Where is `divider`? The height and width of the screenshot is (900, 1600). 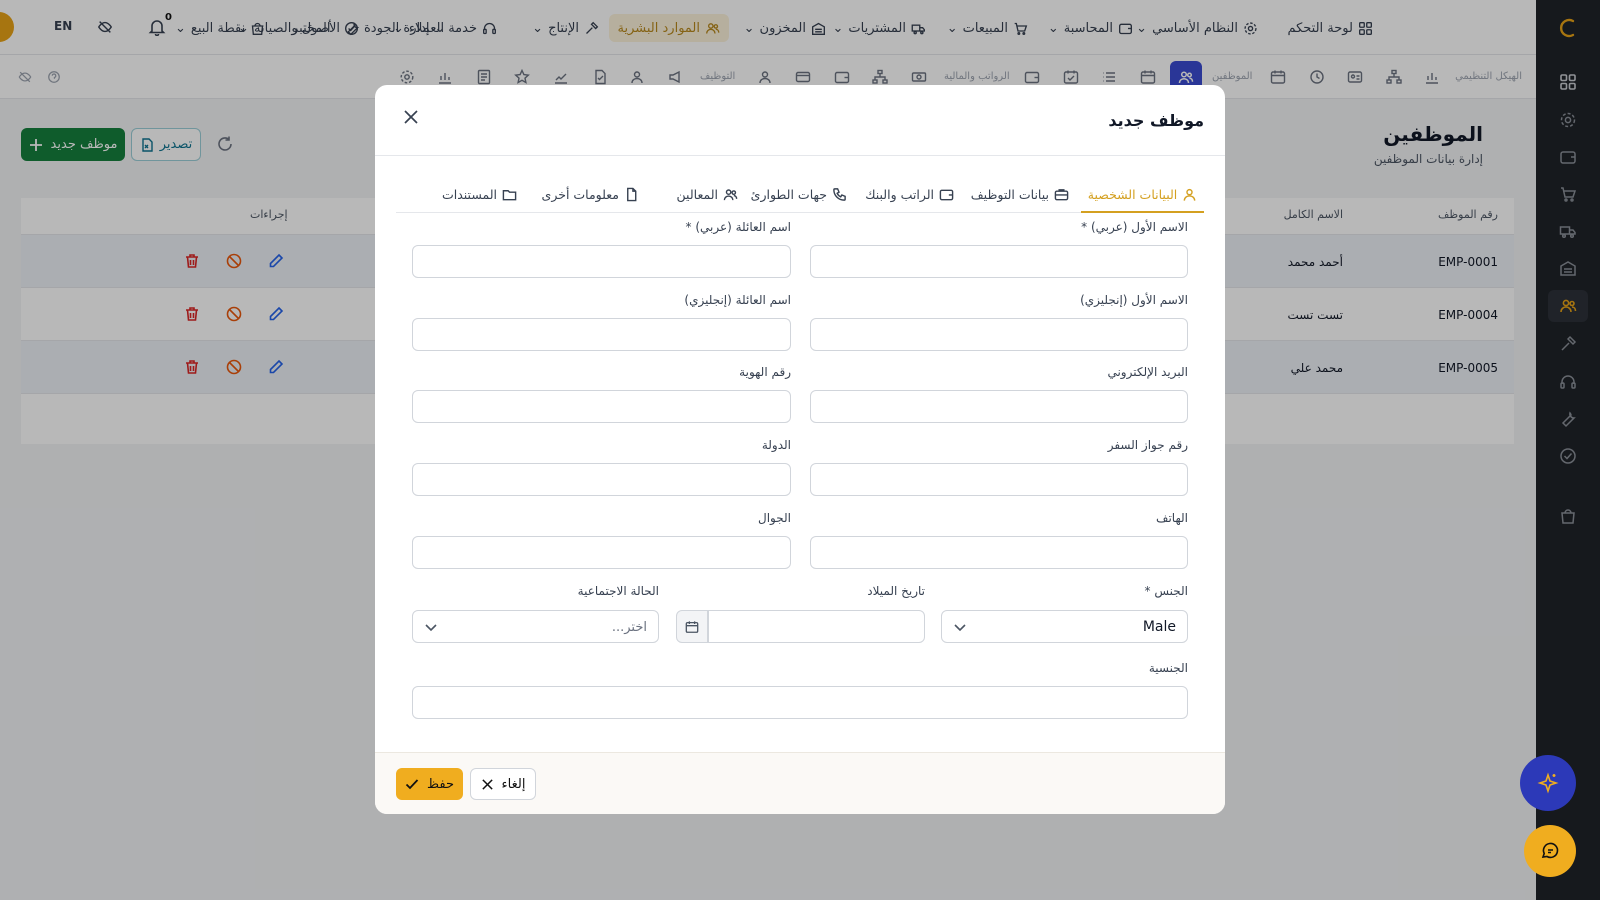 divider is located at coordinates (800, 155).